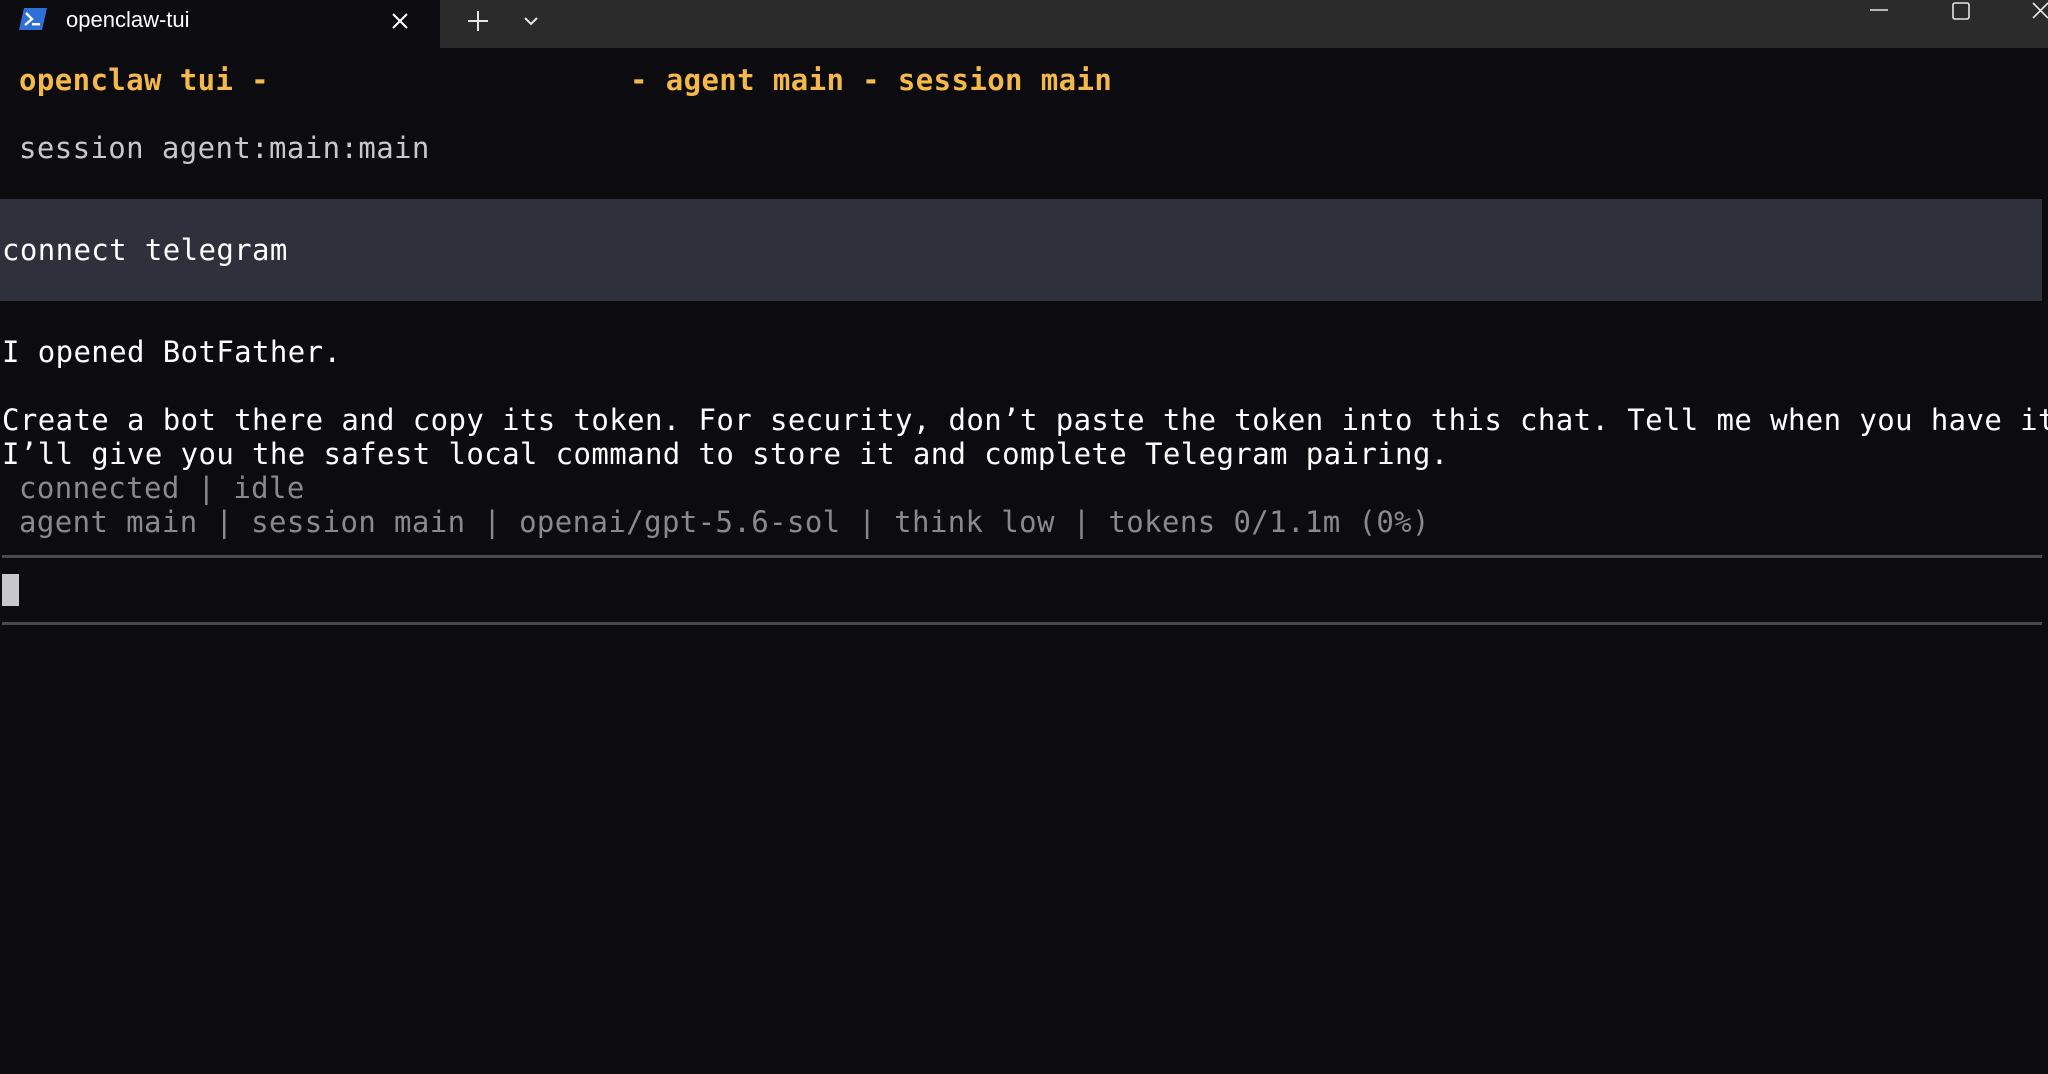  What do you see at coordinates (145, 250) in the screenshot?
I see `user-message: connect telegram` at bounding box center [145, 250].